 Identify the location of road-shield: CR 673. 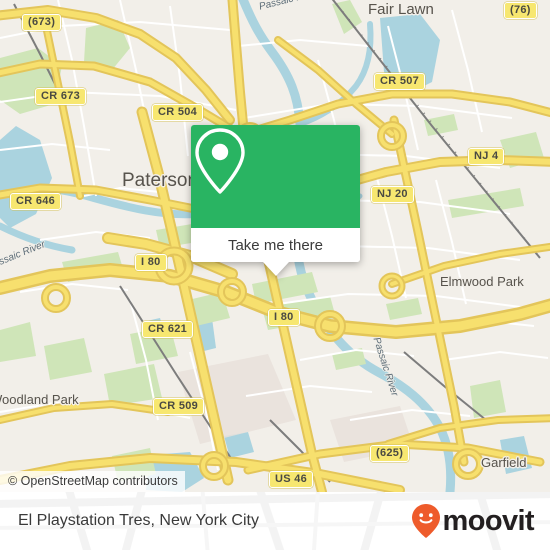
(61, 96).